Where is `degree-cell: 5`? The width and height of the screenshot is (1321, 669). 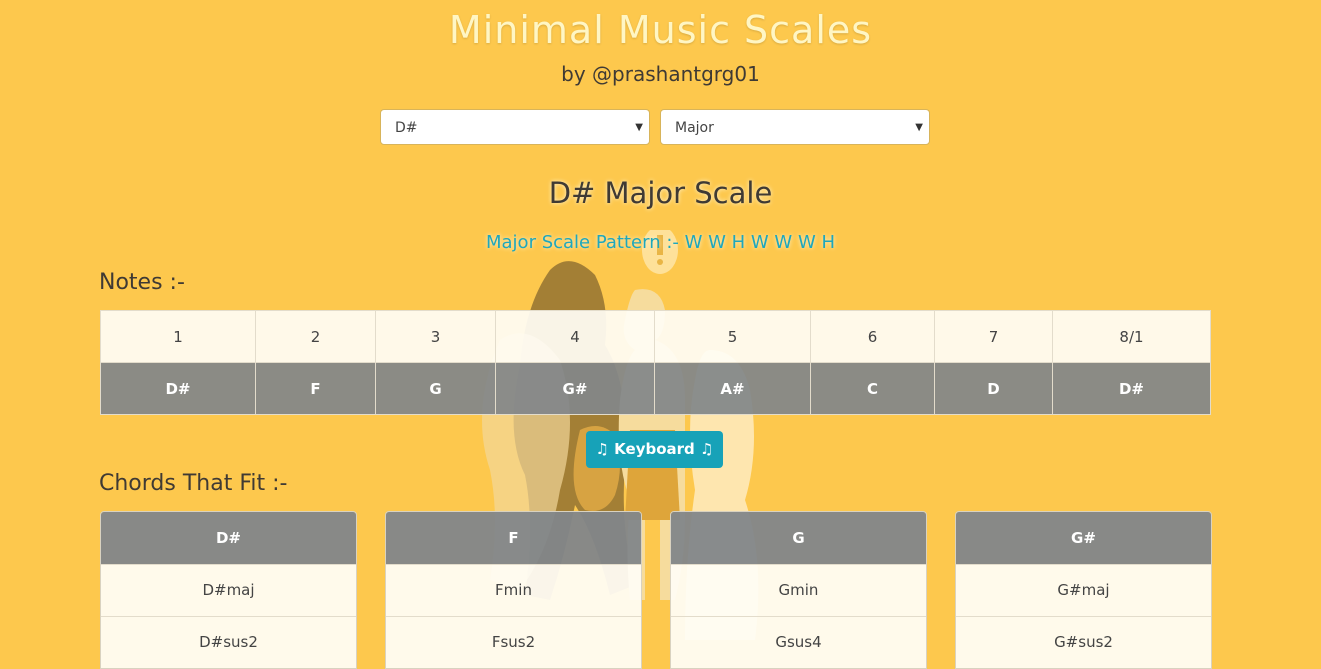 degree-cell: 5 is located at coordinates (732, 336).